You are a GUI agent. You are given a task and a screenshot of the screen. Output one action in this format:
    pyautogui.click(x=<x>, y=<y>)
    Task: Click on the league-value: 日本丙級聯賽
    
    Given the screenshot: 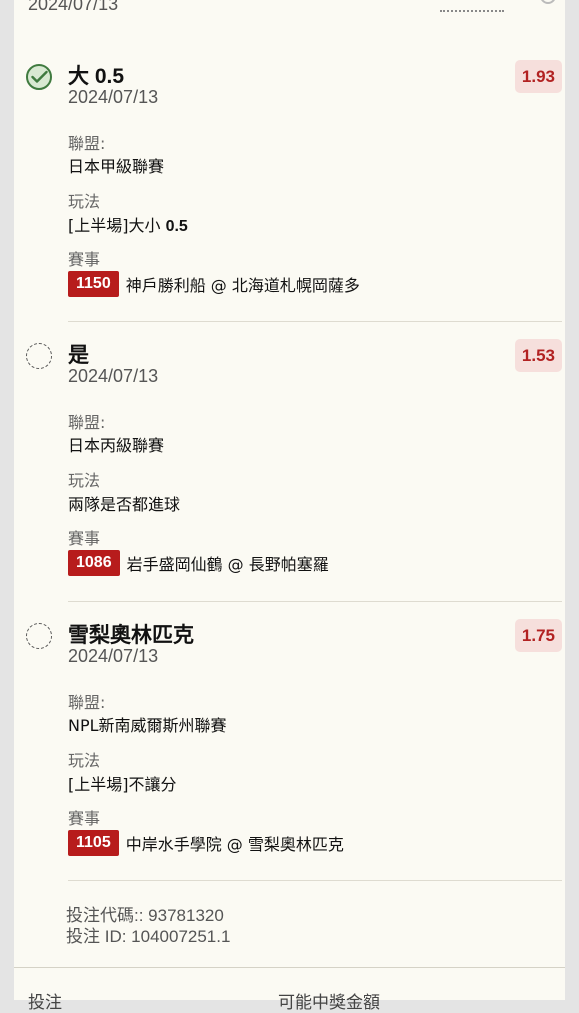 What is the action you would take?
    pyautogui.click(x=116, y=445)
    